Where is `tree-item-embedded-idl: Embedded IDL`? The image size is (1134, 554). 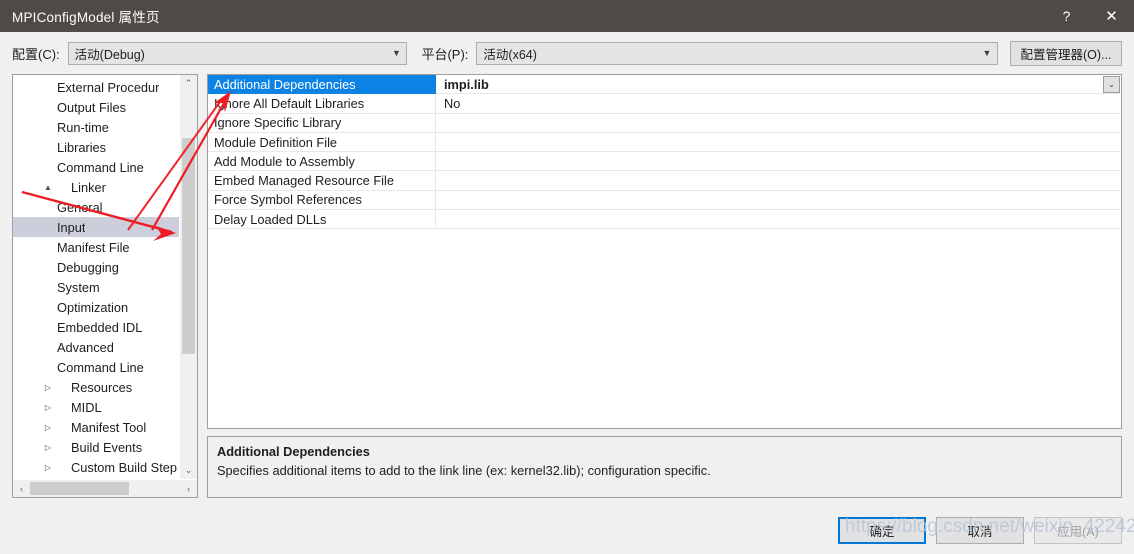 tree-item-embedded-idl: Embedded IDL is located at coordinates (96, 327).